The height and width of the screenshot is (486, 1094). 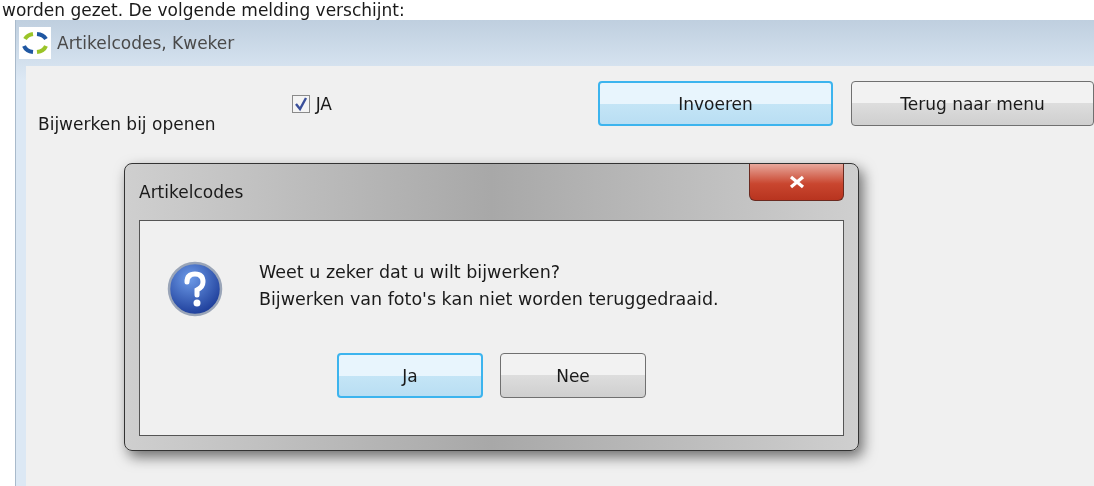 I want to click on checkbox-label: JA, so click(x=323, y=104).